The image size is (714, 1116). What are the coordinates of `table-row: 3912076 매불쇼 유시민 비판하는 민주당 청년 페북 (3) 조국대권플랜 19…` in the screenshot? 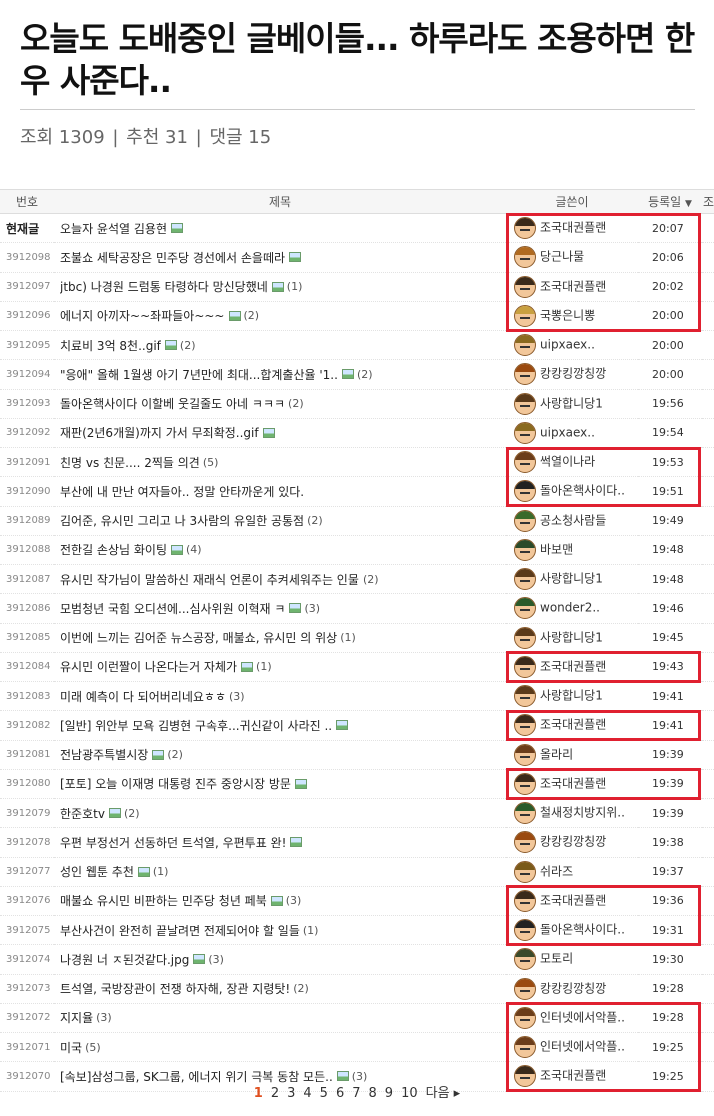 It's located at (357, 901).